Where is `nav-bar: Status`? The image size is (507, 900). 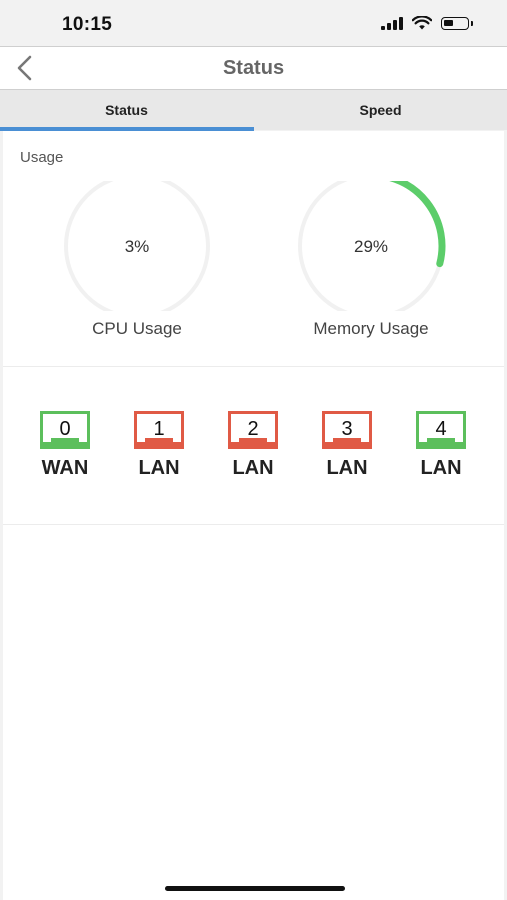 nav-bar: Status is located at coordinates (253, 68).